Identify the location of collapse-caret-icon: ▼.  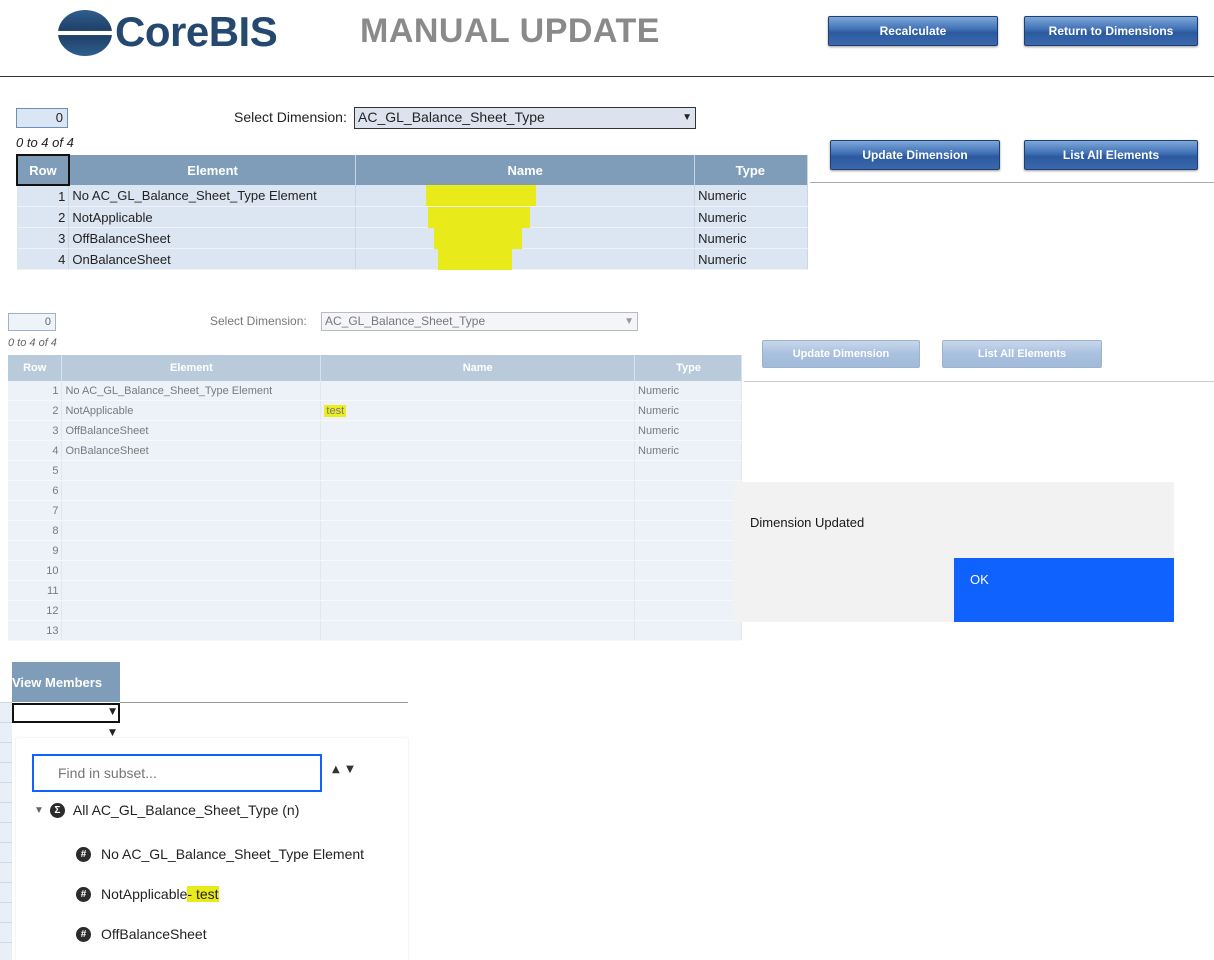
(39, 810).